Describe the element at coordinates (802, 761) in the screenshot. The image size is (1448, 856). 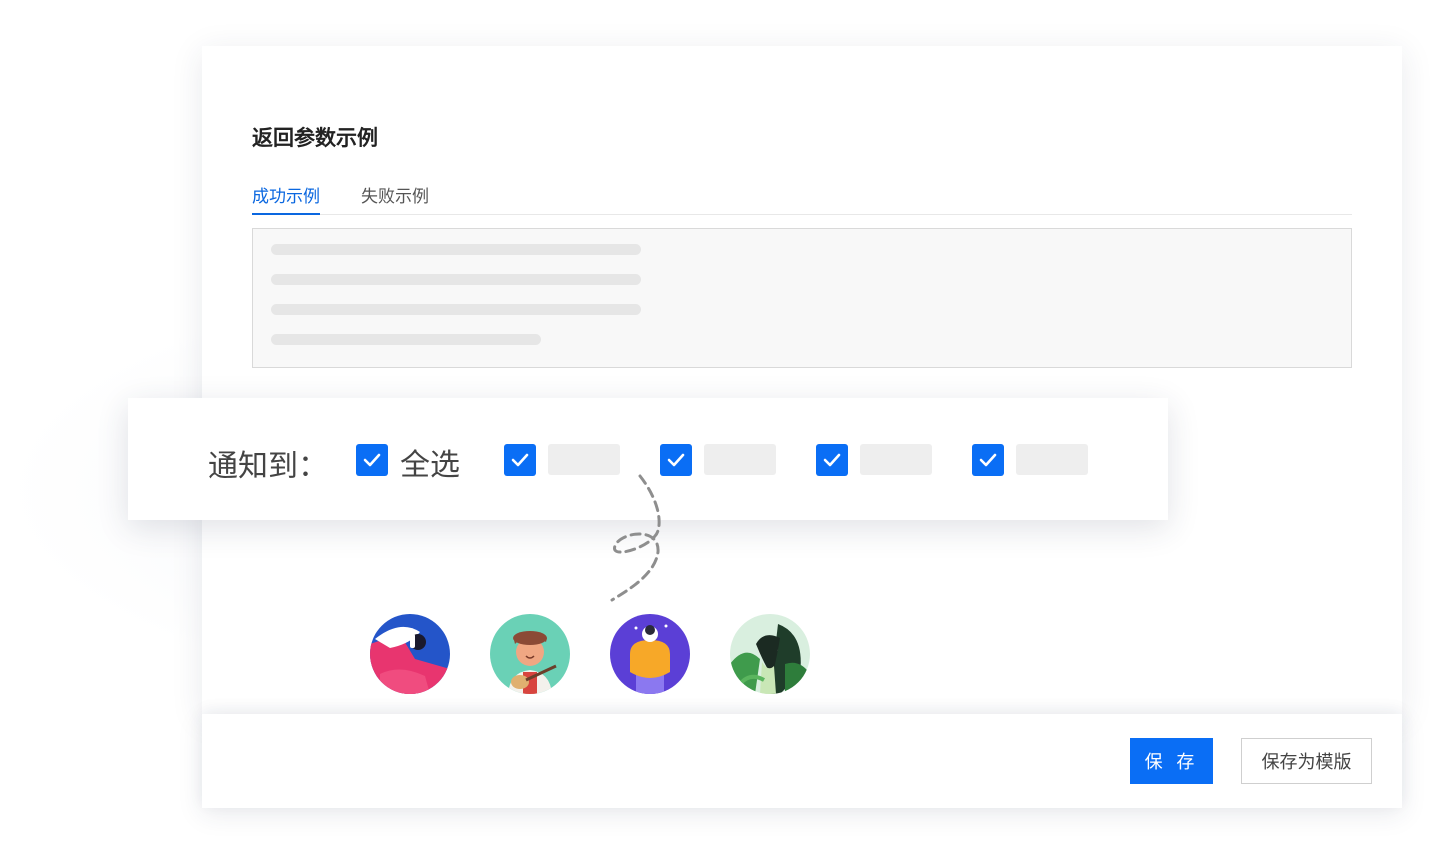
I see `footer-action-bar: 保 存 保存为模版` at that location.